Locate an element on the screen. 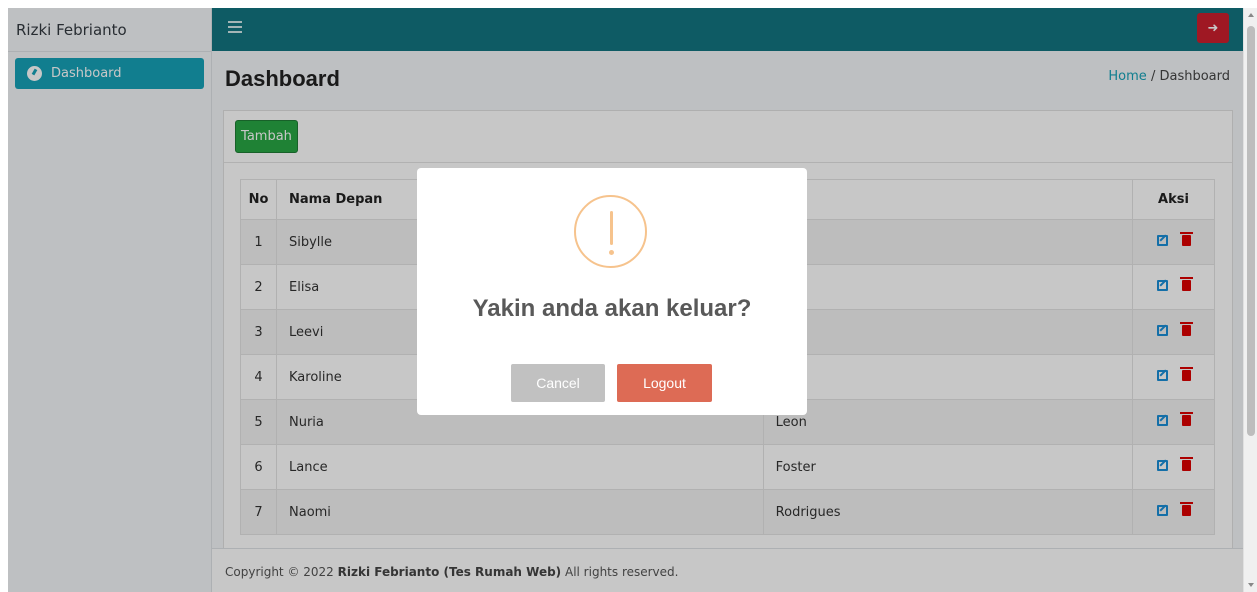  warning-icon is located at coordinates (610, 231).